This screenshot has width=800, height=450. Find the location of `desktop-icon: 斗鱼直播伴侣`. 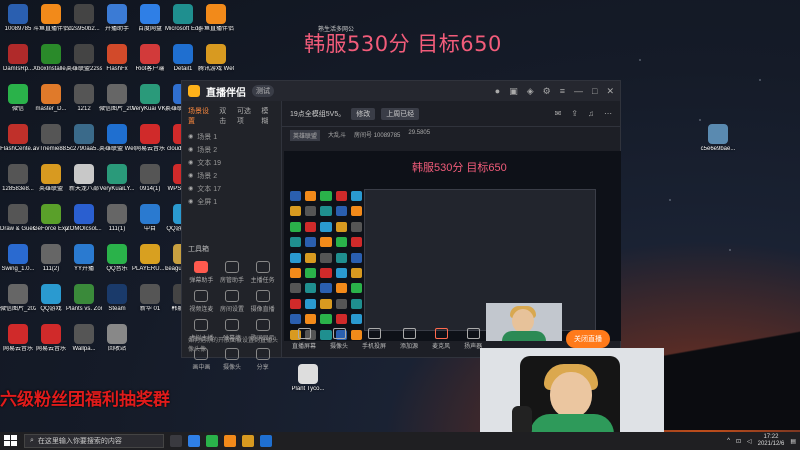

desktop-icon: 斗鱼直播伴侣 is located at coordinates (216, 24).